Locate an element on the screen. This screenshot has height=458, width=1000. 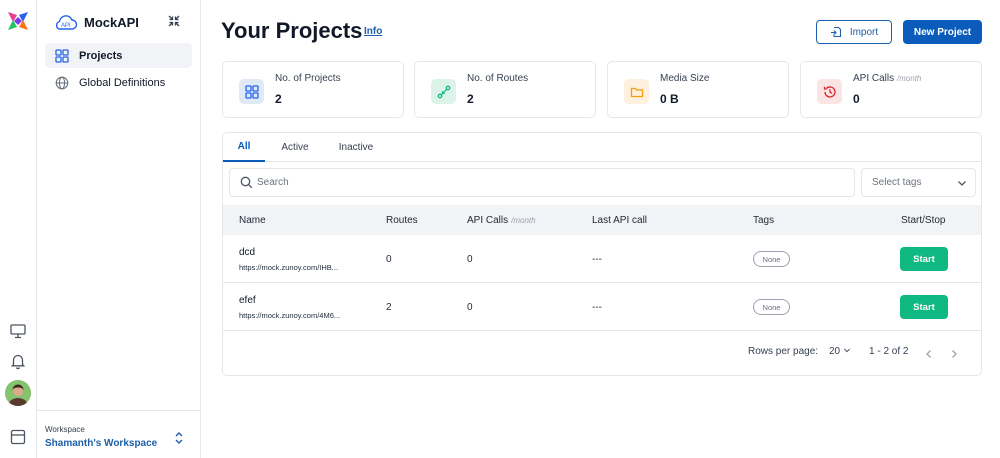
import-label: Import is located at coordinates (864, 32).